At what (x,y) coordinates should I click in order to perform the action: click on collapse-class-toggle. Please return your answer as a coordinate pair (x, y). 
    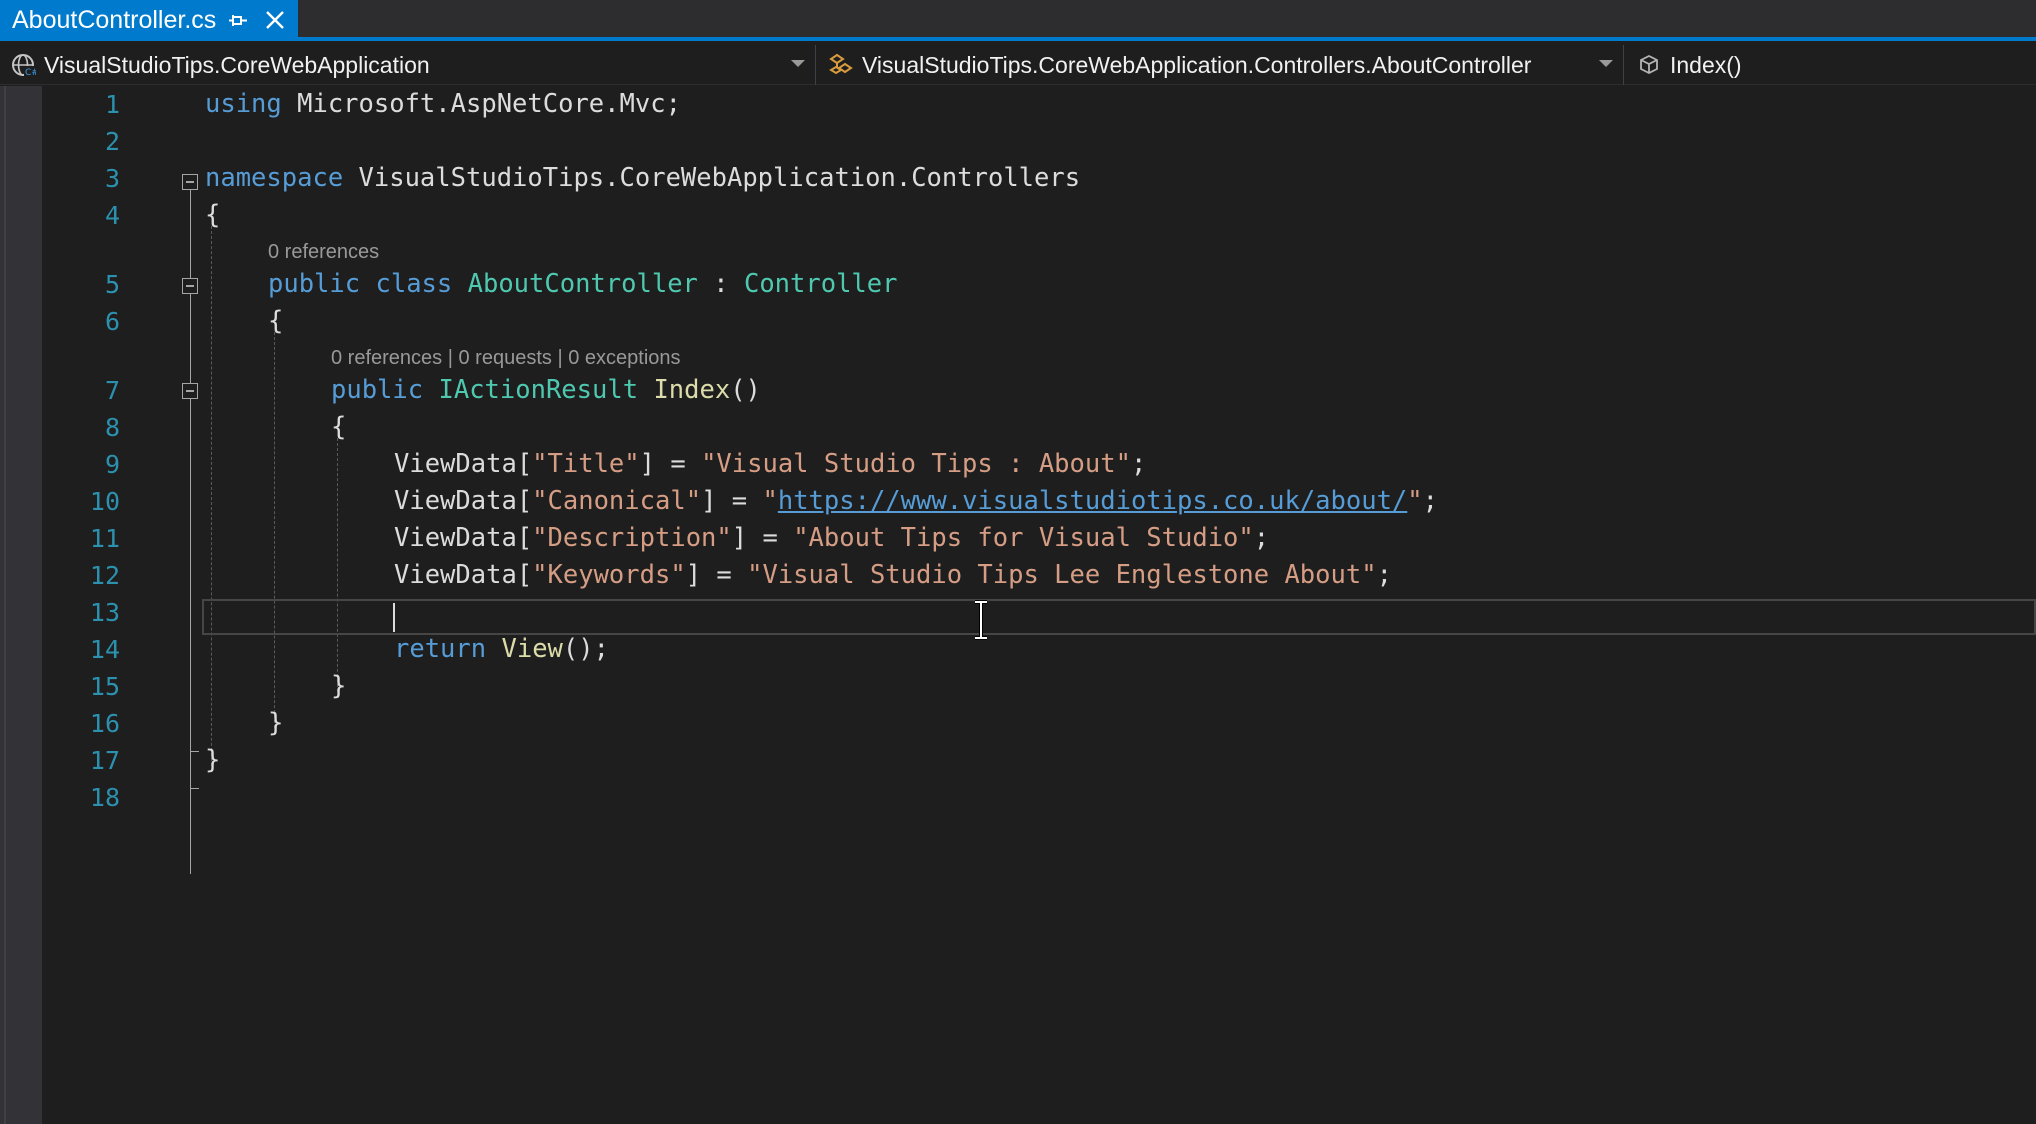
    Looking at the image, I should click on (190, 286).